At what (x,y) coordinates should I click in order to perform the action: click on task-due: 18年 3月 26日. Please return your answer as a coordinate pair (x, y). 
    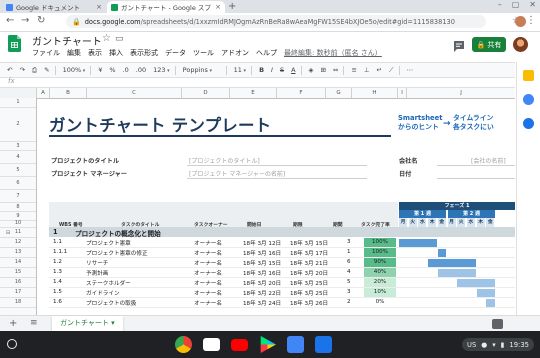
    Looking at the image, I should click on (309, 303).